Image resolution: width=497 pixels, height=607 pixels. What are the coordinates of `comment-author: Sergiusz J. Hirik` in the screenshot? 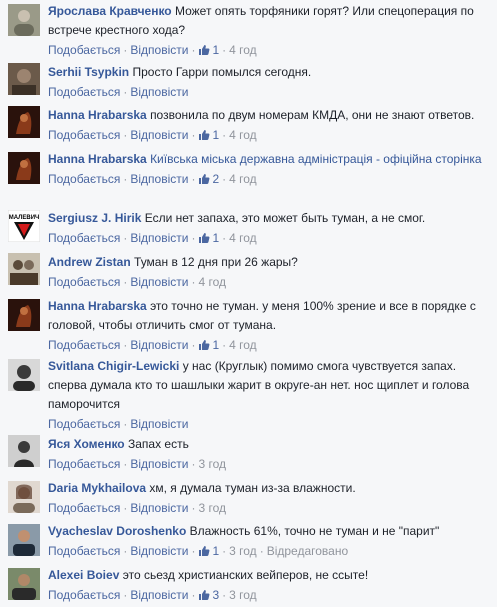 It's located at (94, 218).